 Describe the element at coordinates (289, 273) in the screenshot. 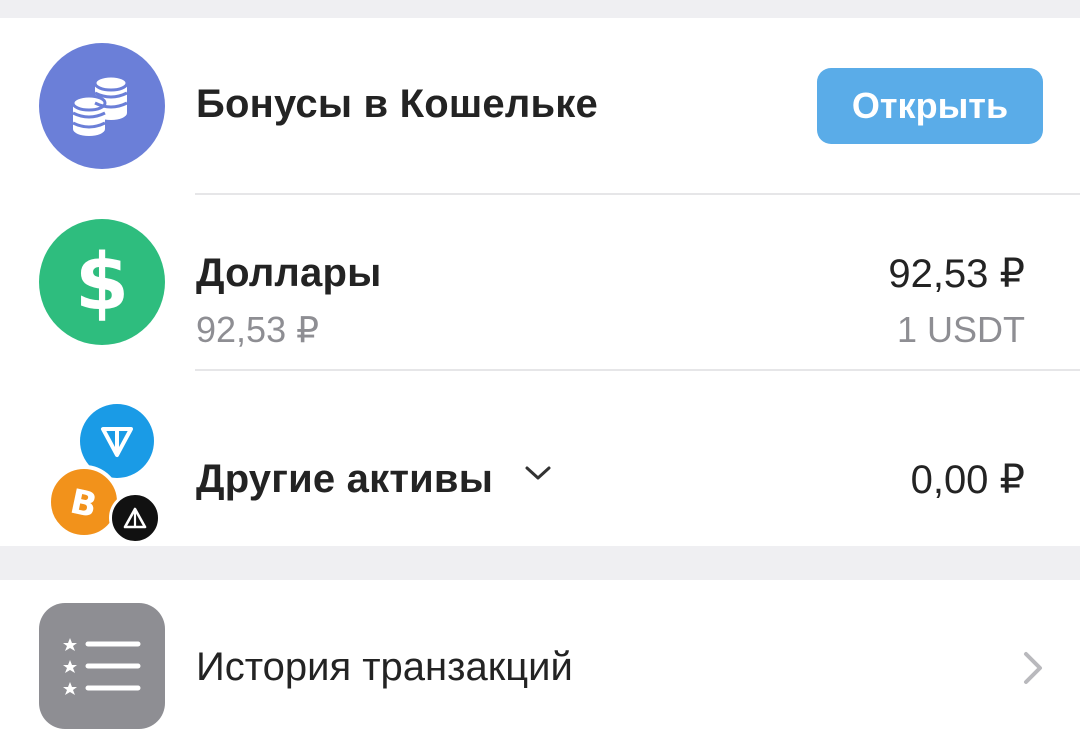

I see `dollars-title: Доллары` at that location.